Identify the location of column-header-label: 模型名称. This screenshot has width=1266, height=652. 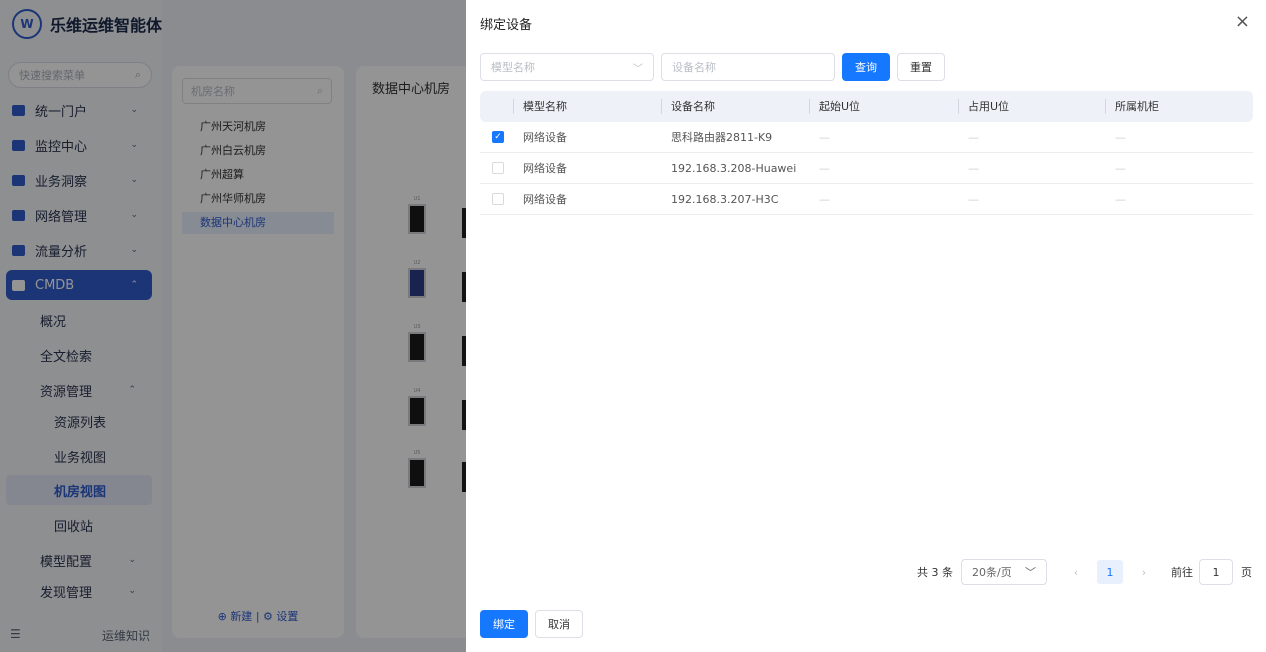
(545, 106).